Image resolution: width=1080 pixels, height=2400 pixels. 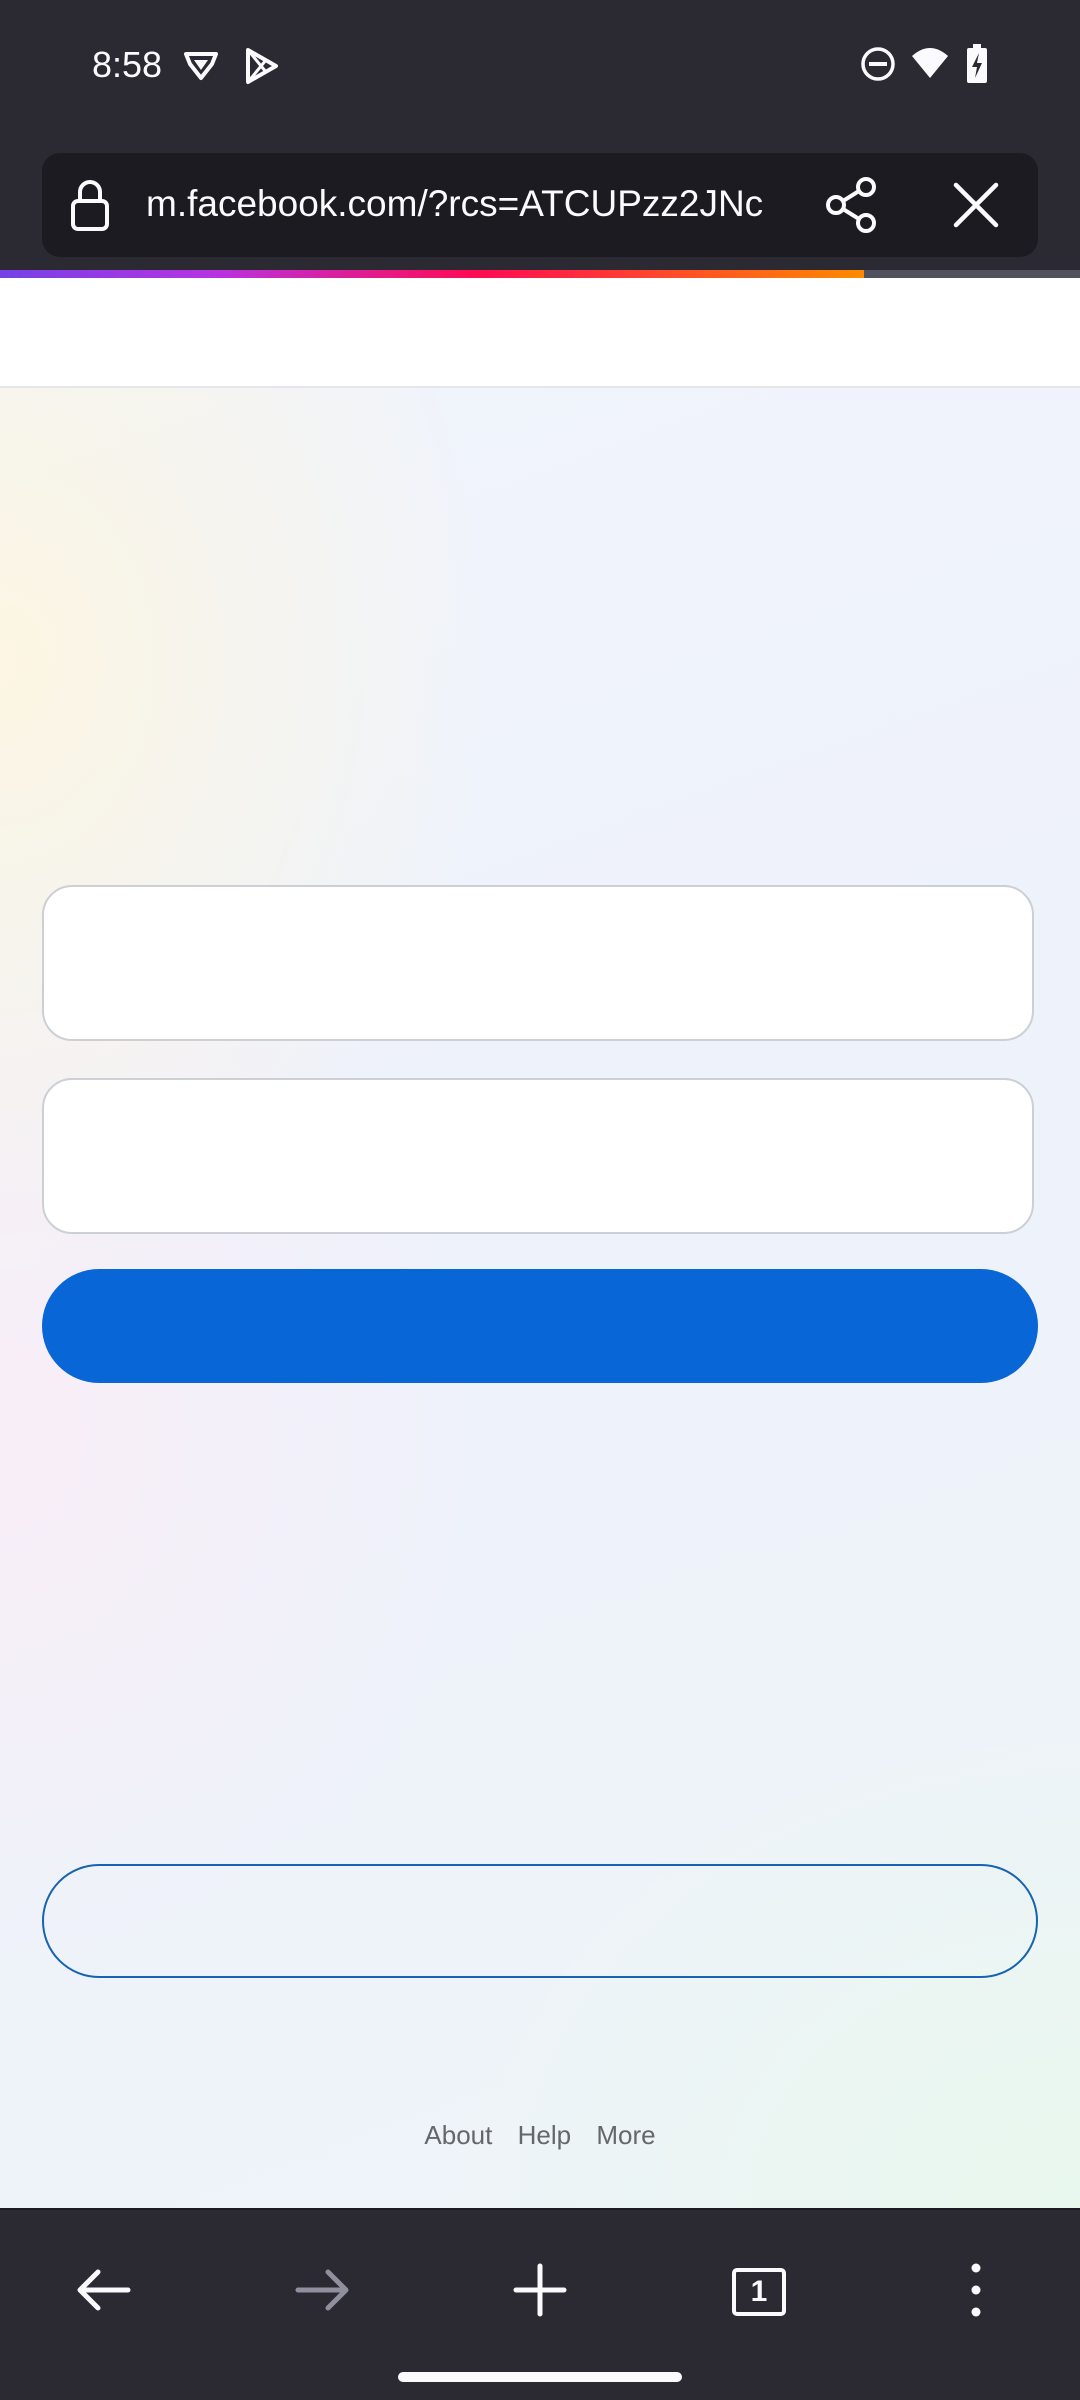 I want to click on footer-links: About Help More, so click(x=540, y=2135).